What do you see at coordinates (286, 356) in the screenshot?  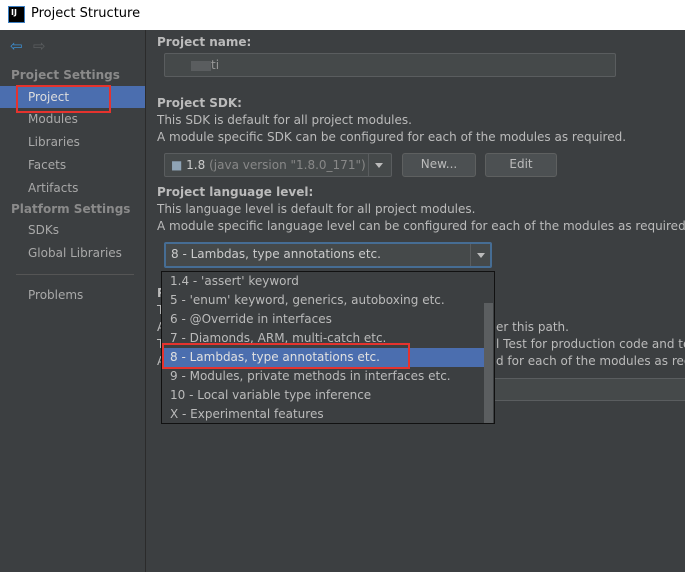 I see `highlight-box` at bounding box center [286, 356].